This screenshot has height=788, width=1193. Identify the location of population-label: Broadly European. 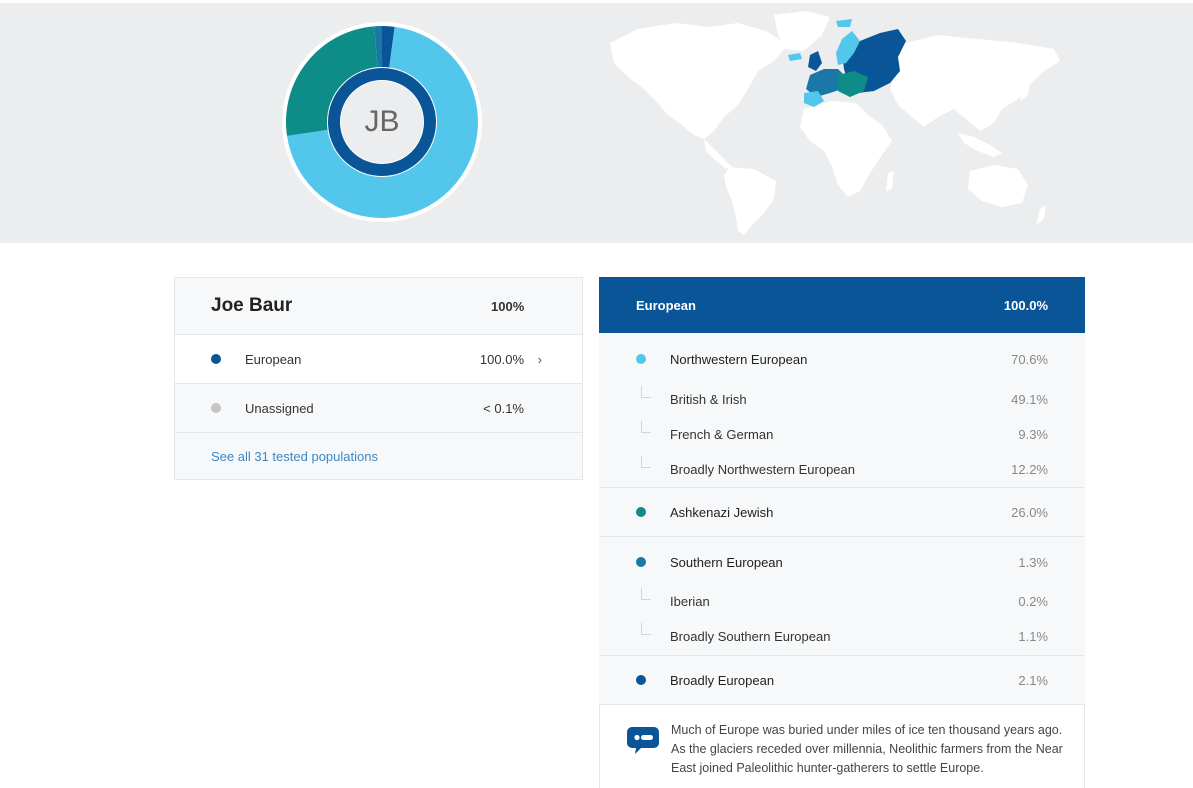
(722, 680).